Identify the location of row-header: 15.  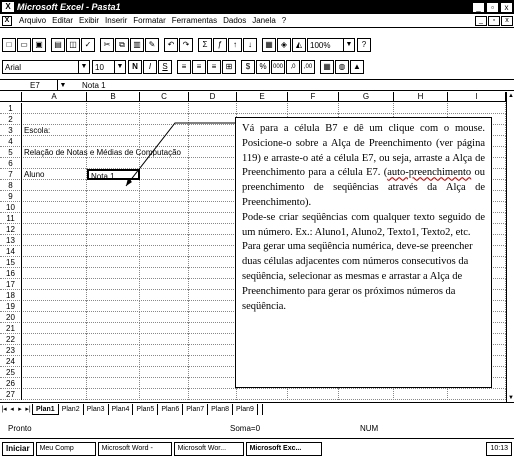
(11, 262).